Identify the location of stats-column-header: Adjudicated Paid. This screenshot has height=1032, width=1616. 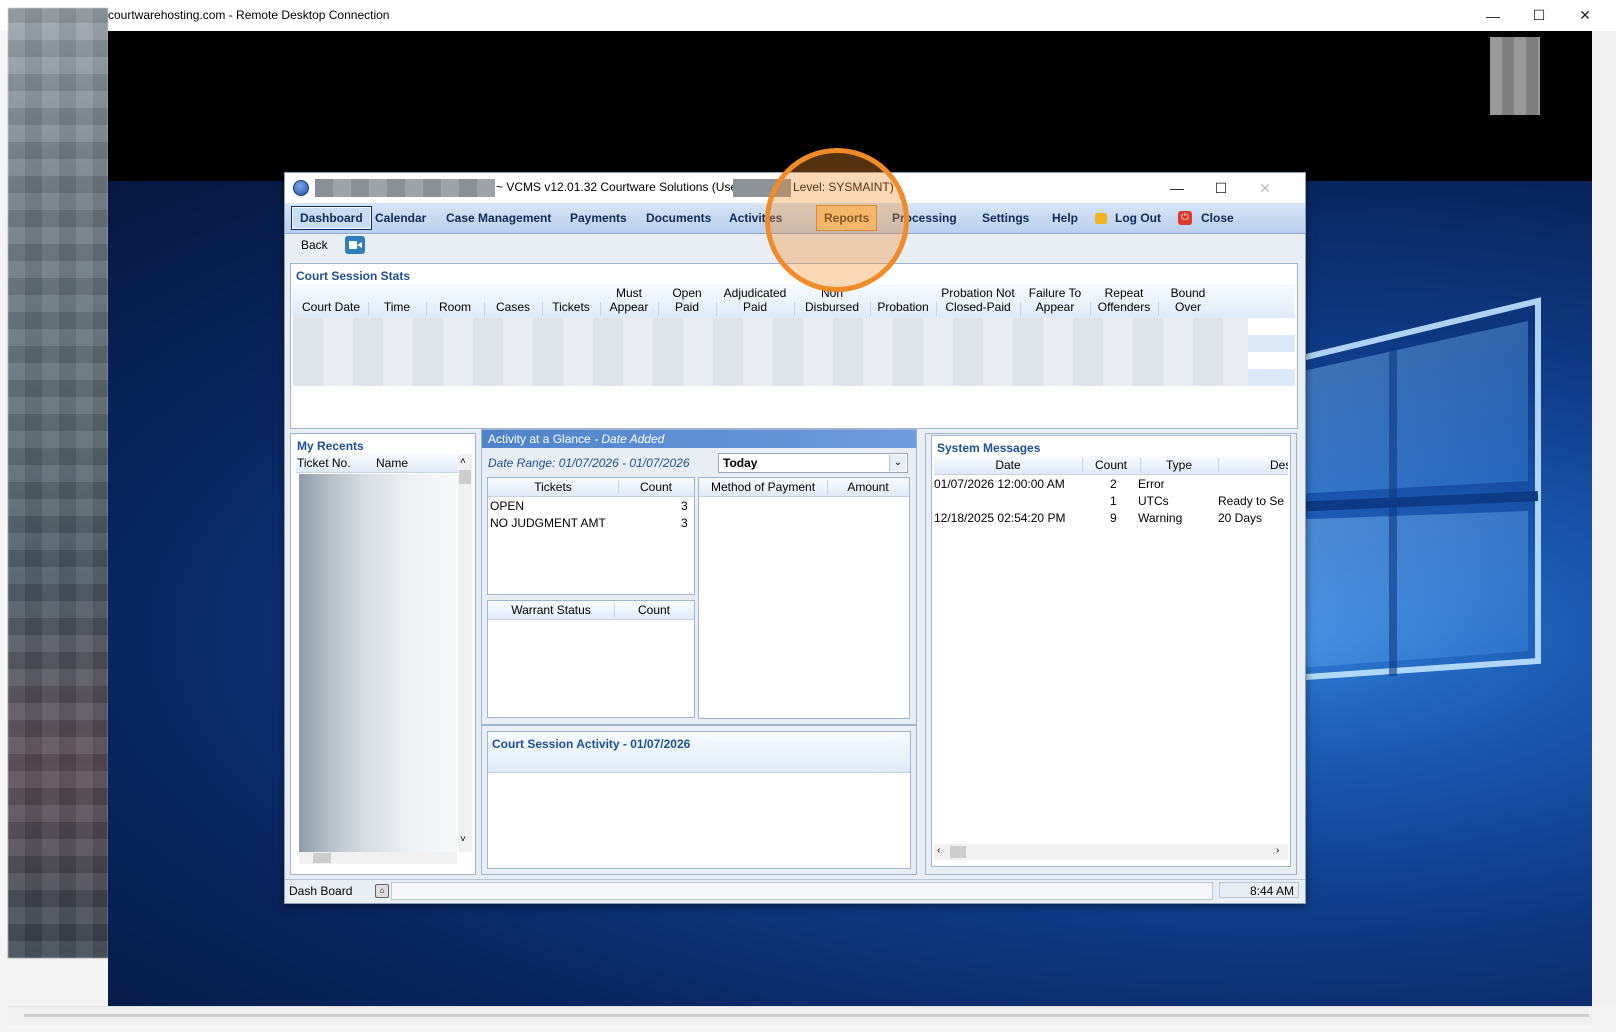
(755, 300).